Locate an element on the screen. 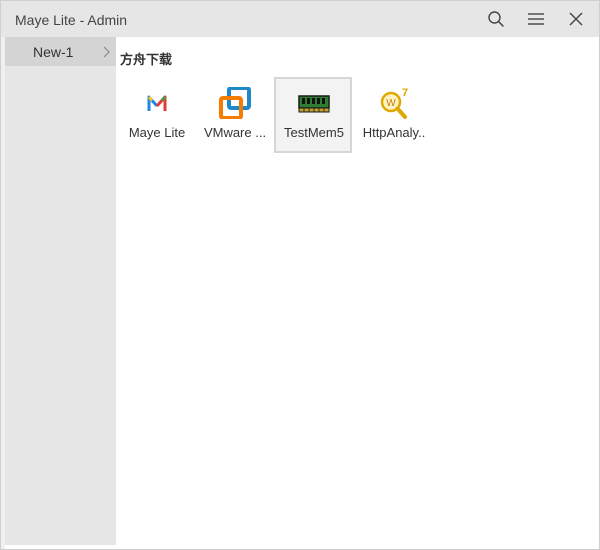 The height and width of the screenshot is (550, 600). maye-lite-icon is located at coordinates (157, 103).